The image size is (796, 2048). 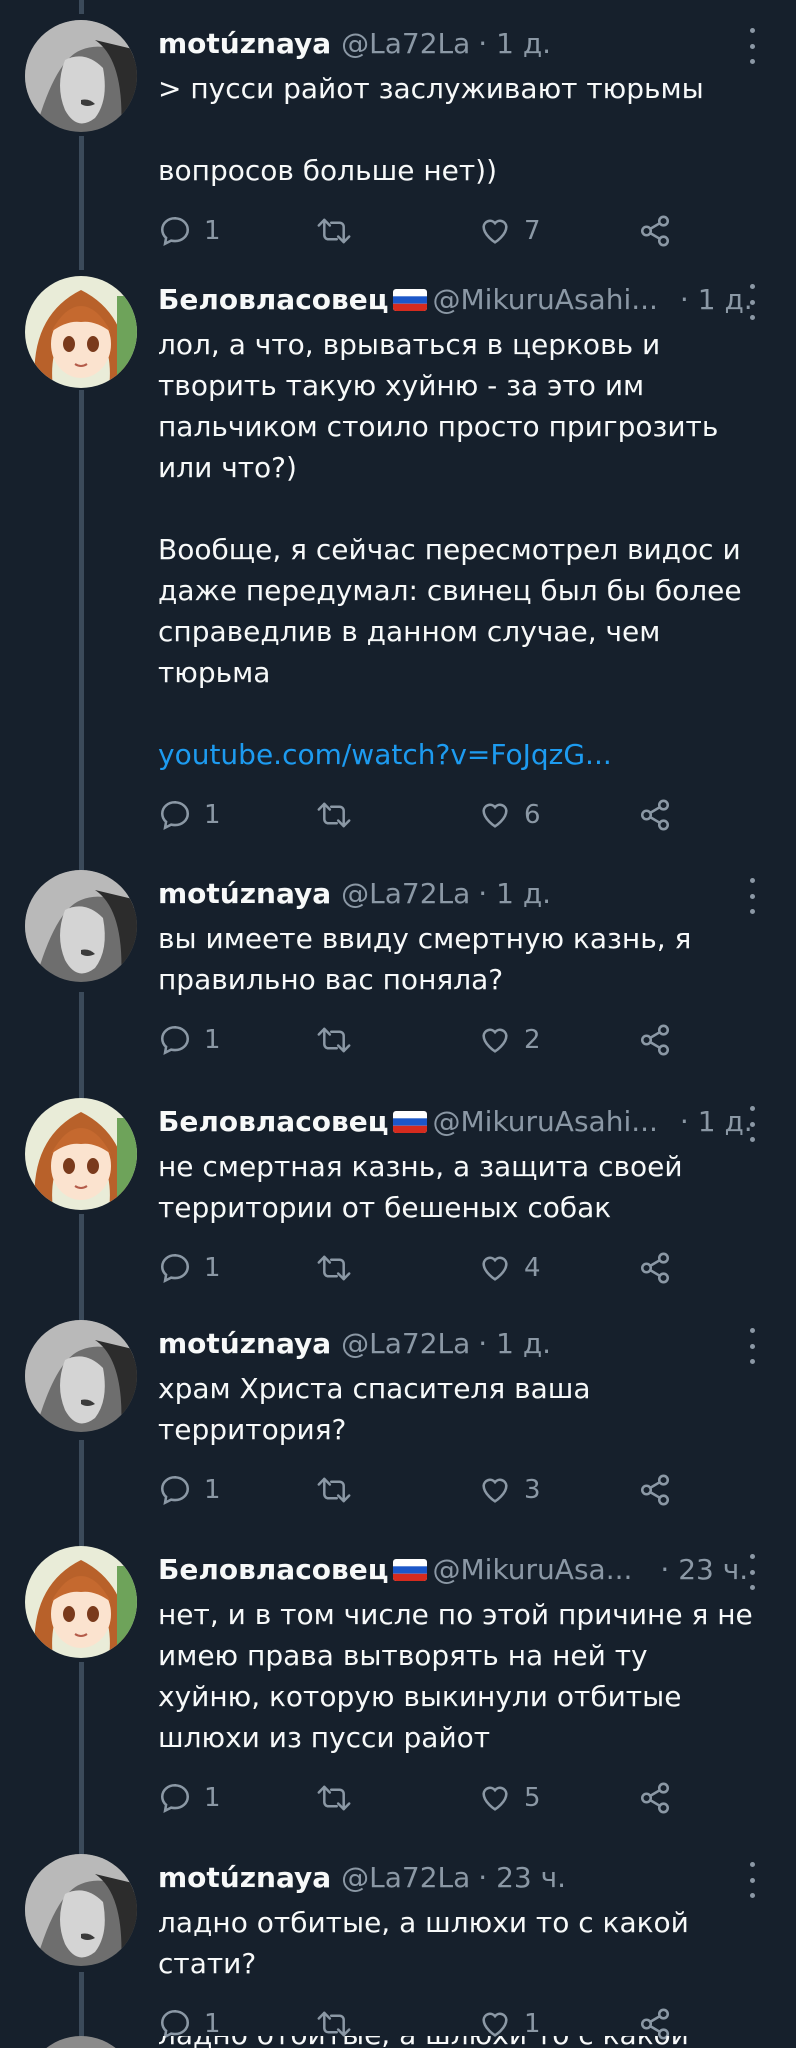 What do you see at coordinates (532, 815) in the screenshot?
I see `like-count: 6` at bounding box center [532, 815].